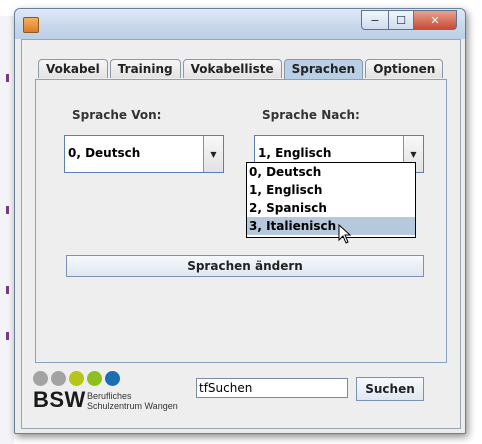 This screenshot has height=444, width=482. What do you see at coordinates (404, 68) in the screenshot?
I see `tab-optionen: Optionen` at bounding box center [404, 68].